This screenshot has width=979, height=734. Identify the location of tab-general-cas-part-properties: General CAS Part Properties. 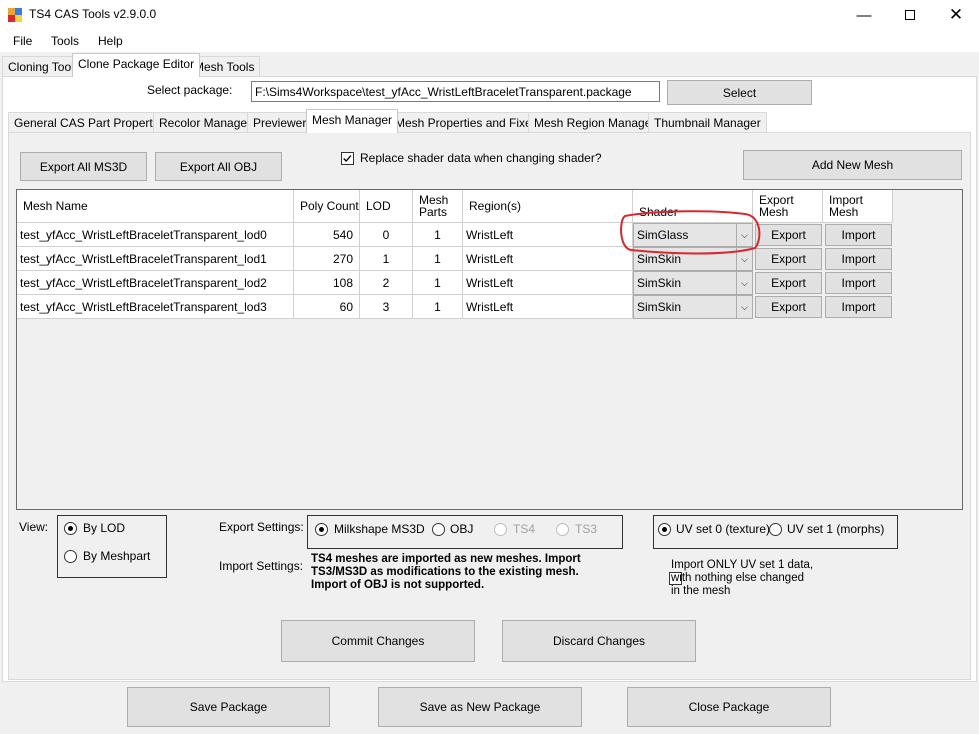
(91, 122).